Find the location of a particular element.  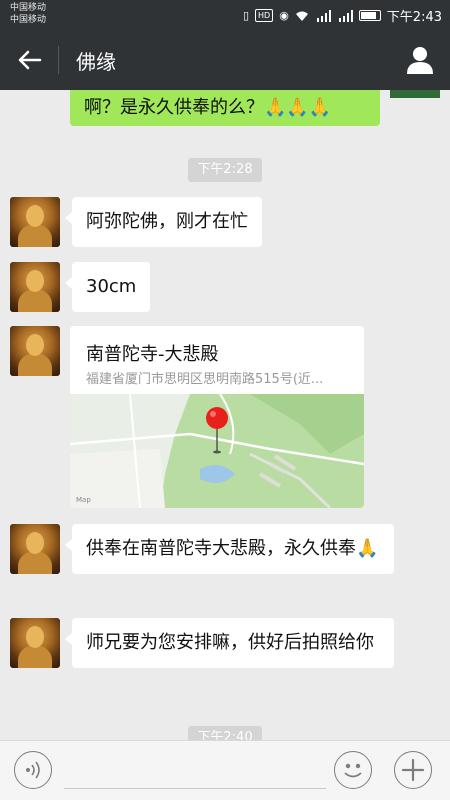

svg-text: Map is located at coordinates (83, 500).